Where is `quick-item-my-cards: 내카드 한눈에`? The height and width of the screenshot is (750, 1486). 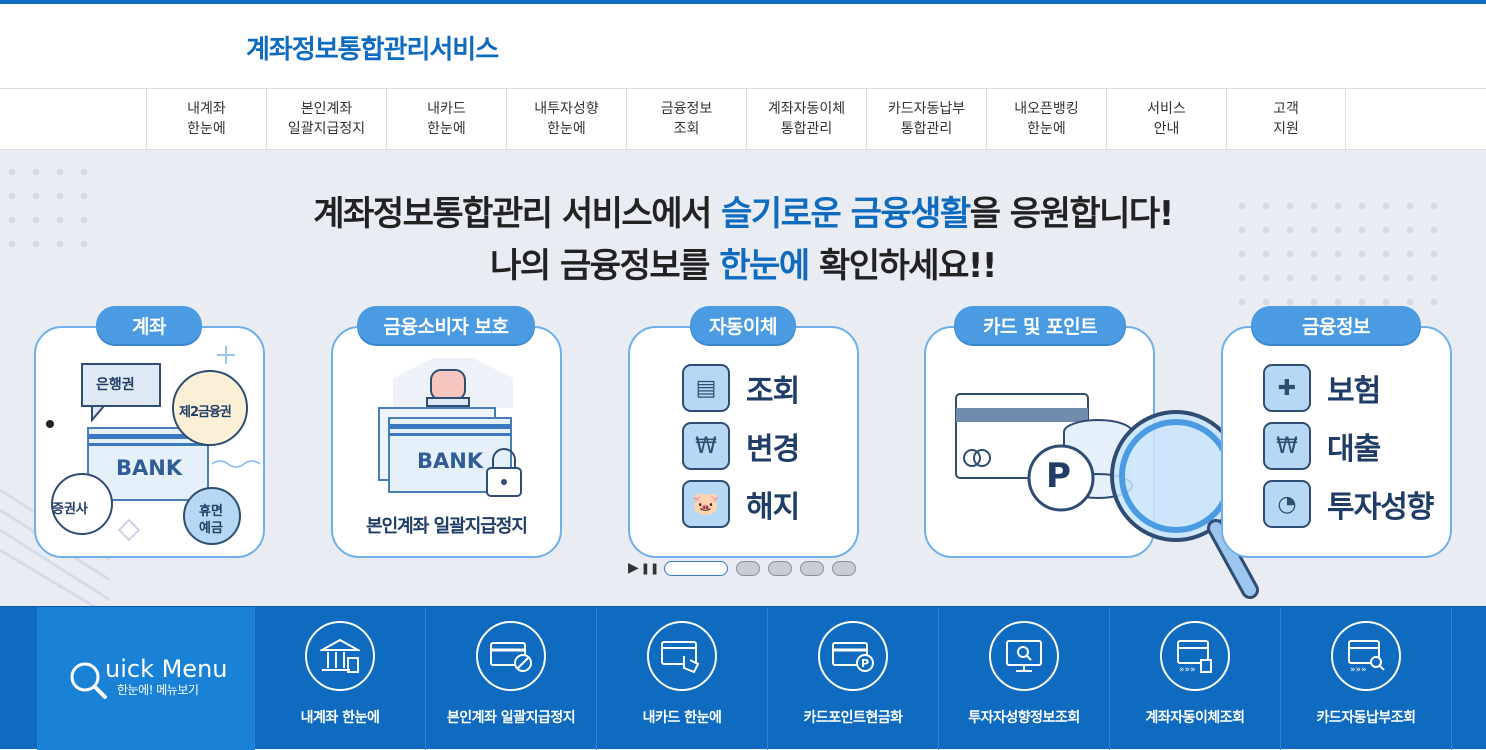 quick-item-my-cards: 내카드 한눈에 is located at coordinates (681, 678).